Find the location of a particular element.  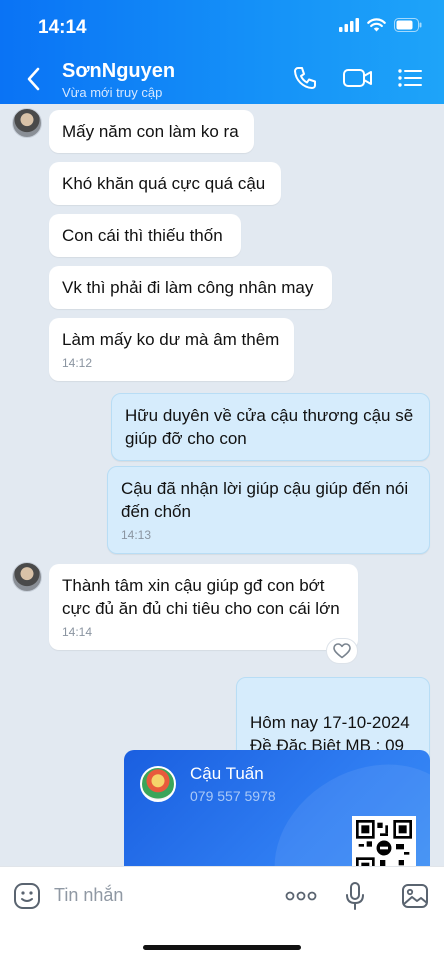

message-text: Khó khăn quá cực quá cậu is located at coordinates (164, 183).